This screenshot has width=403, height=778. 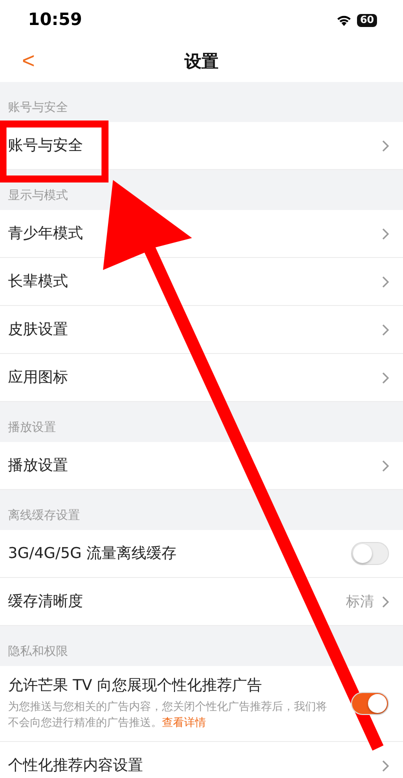 What do you see at coordinates (135, 685) in the screenshot?
I see `row-label: 允许芒果 TV 向您展现个性化推荐广告` at bounding box center [135, 685].